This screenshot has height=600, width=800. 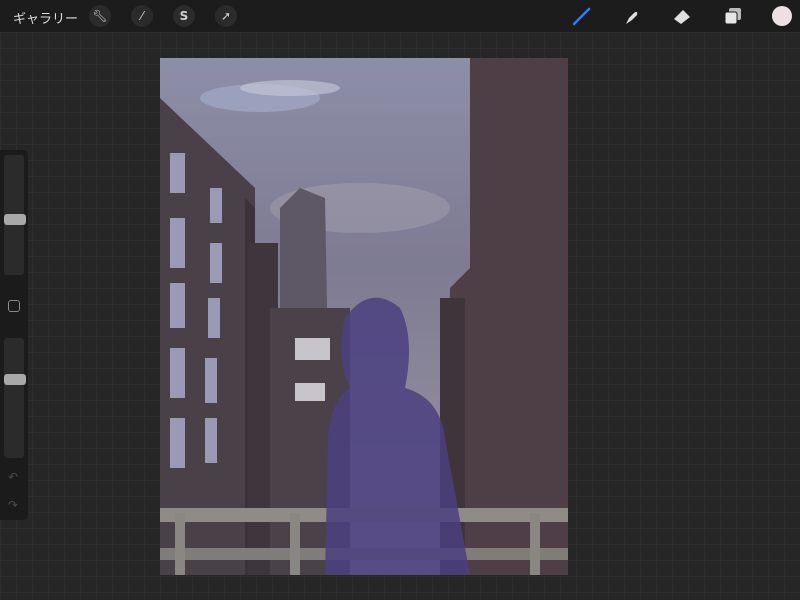 I want to click on arrow-cursor-icon: ➚, so click(x=226, y=16).